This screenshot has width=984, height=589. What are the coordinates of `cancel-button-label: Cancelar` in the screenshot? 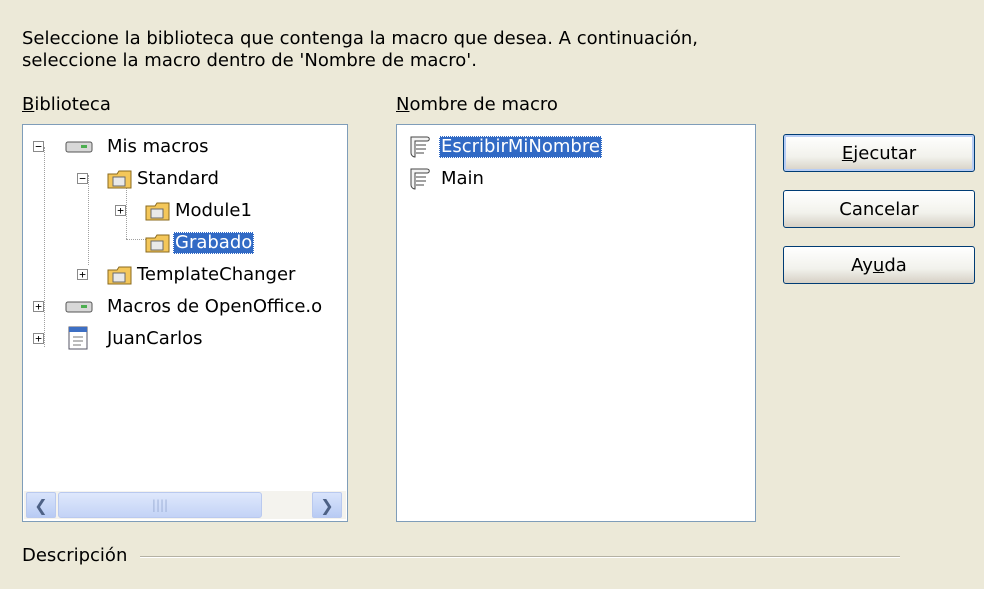 It's located at (879, 209).